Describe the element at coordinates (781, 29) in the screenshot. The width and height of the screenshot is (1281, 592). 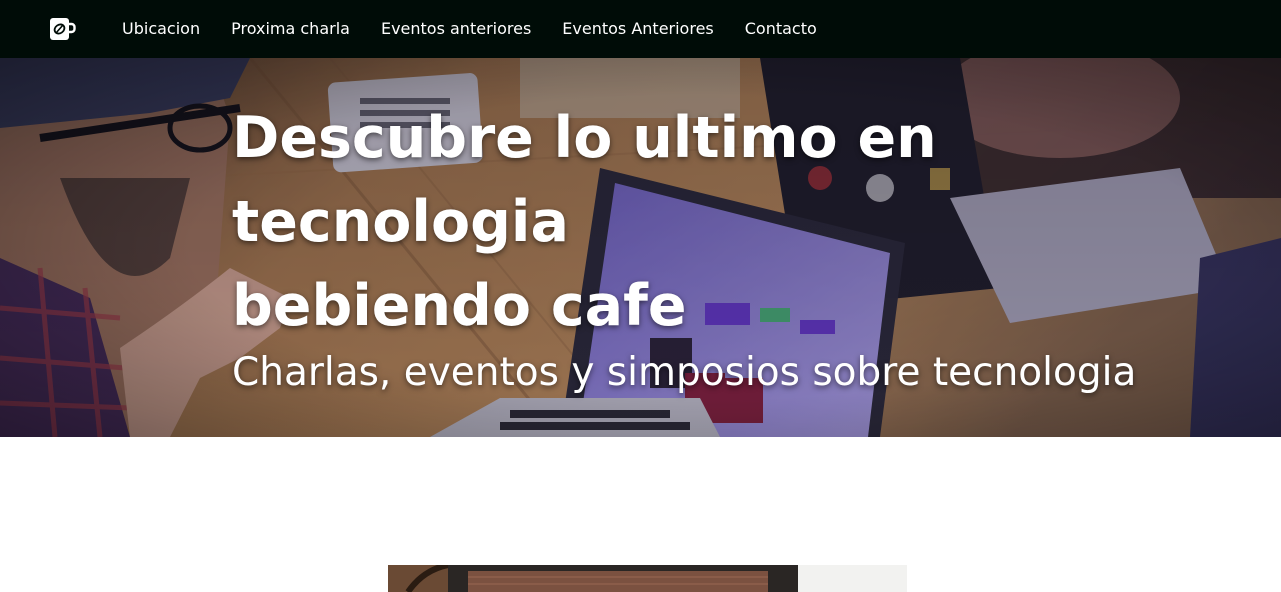
I see `nav-link-contacto: Contacto` at that location.